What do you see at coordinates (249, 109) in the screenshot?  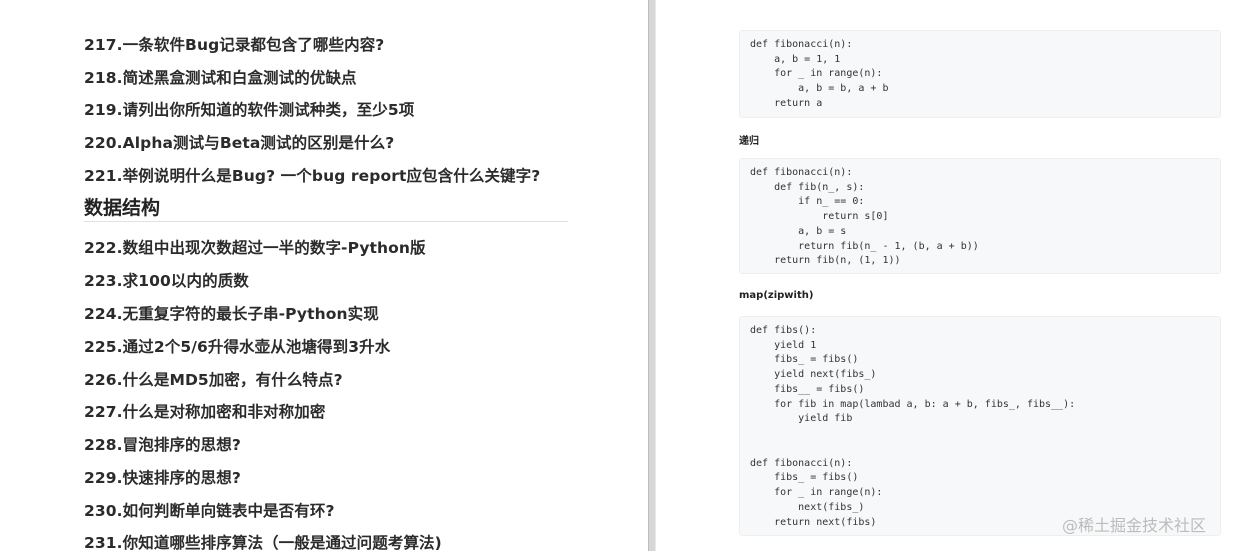 I see `question-219: 219.请列出你所知道的软件测试种类，至少5项` at bounding box center [249, 109].